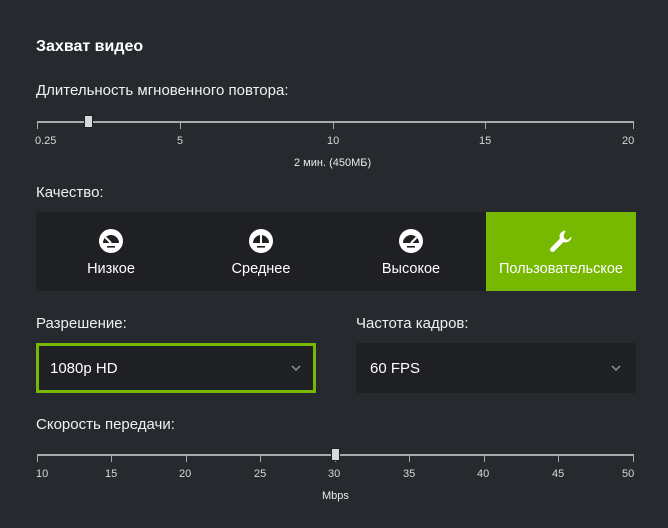 The height and width of the screenshot is (528, 668). I want to click on tick-label: 40, so click(483, 474).